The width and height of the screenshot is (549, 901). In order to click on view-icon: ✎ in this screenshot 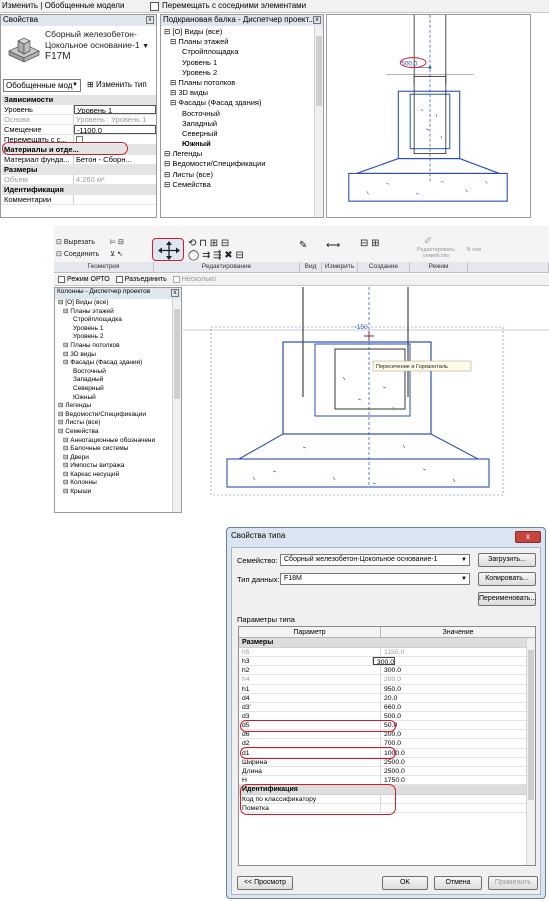, I will do `click(303, 245)`.